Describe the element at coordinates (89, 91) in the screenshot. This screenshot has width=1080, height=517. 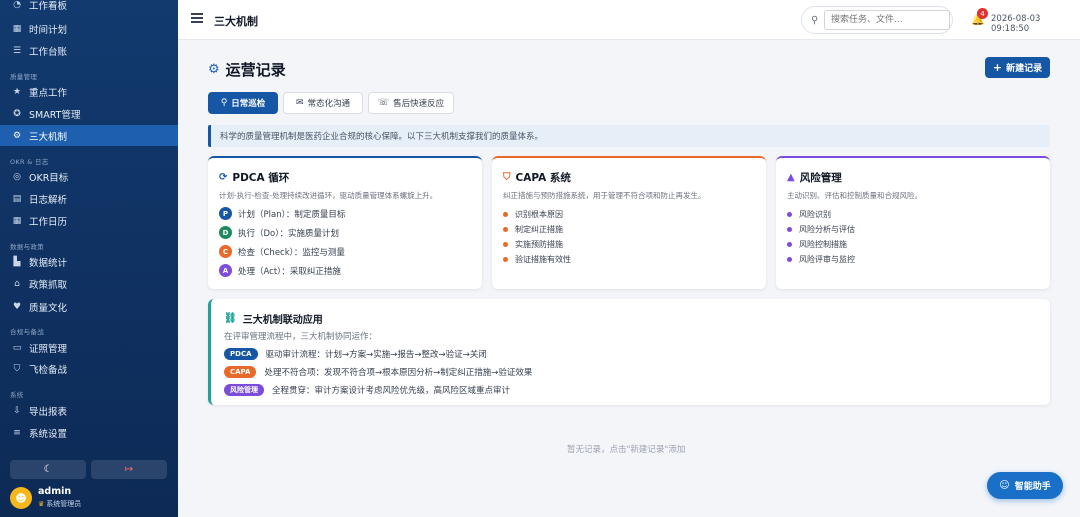
I see `sidebar-item-key-work: ★ 重点工作` at that location.